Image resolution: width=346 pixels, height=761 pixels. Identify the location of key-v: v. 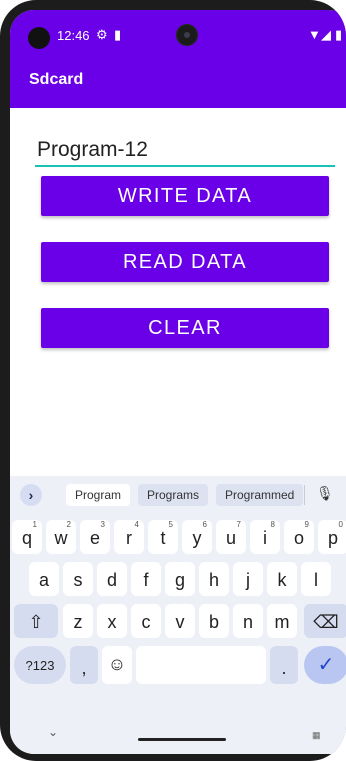
(180, 621).